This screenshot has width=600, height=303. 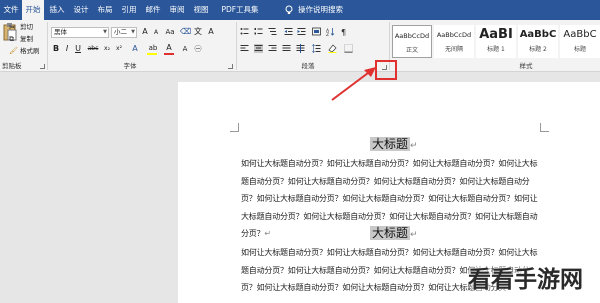 I want to click on tab-mailings: 邮件, so click(x=153, y=10).